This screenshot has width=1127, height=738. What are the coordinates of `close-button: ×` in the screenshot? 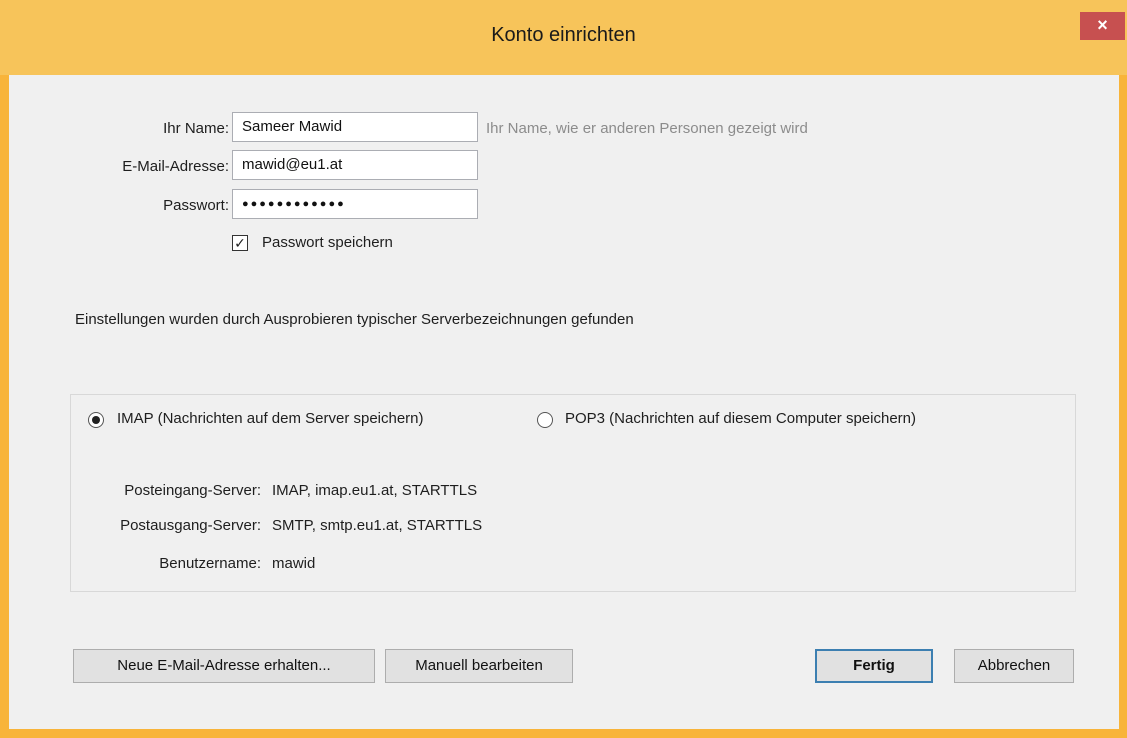 It's located at (1102, 26).